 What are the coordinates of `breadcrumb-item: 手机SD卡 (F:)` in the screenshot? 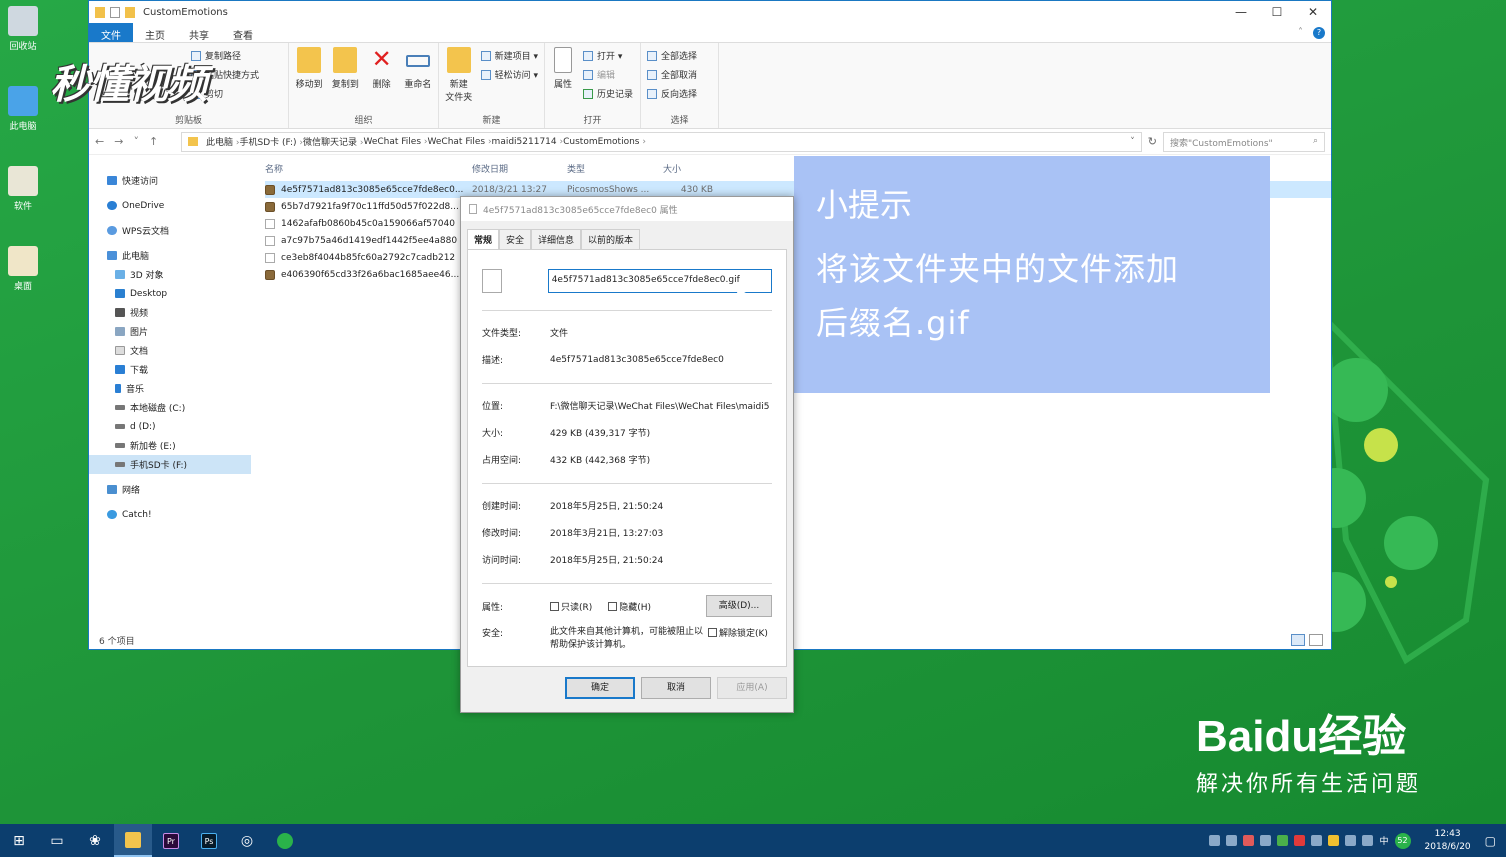 It's located at (271, 141).